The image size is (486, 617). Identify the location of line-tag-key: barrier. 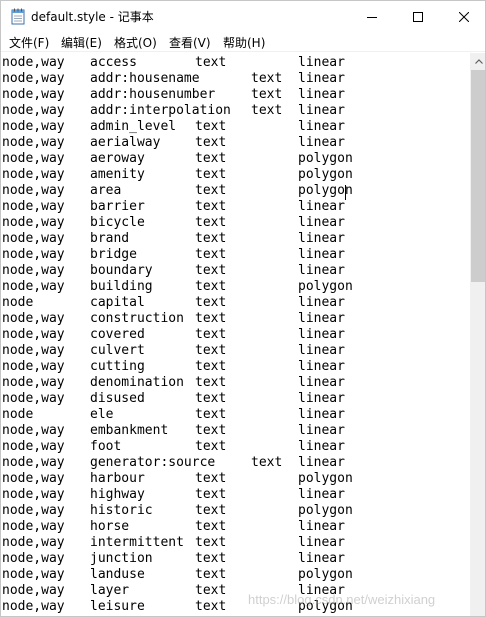
(117, 206).